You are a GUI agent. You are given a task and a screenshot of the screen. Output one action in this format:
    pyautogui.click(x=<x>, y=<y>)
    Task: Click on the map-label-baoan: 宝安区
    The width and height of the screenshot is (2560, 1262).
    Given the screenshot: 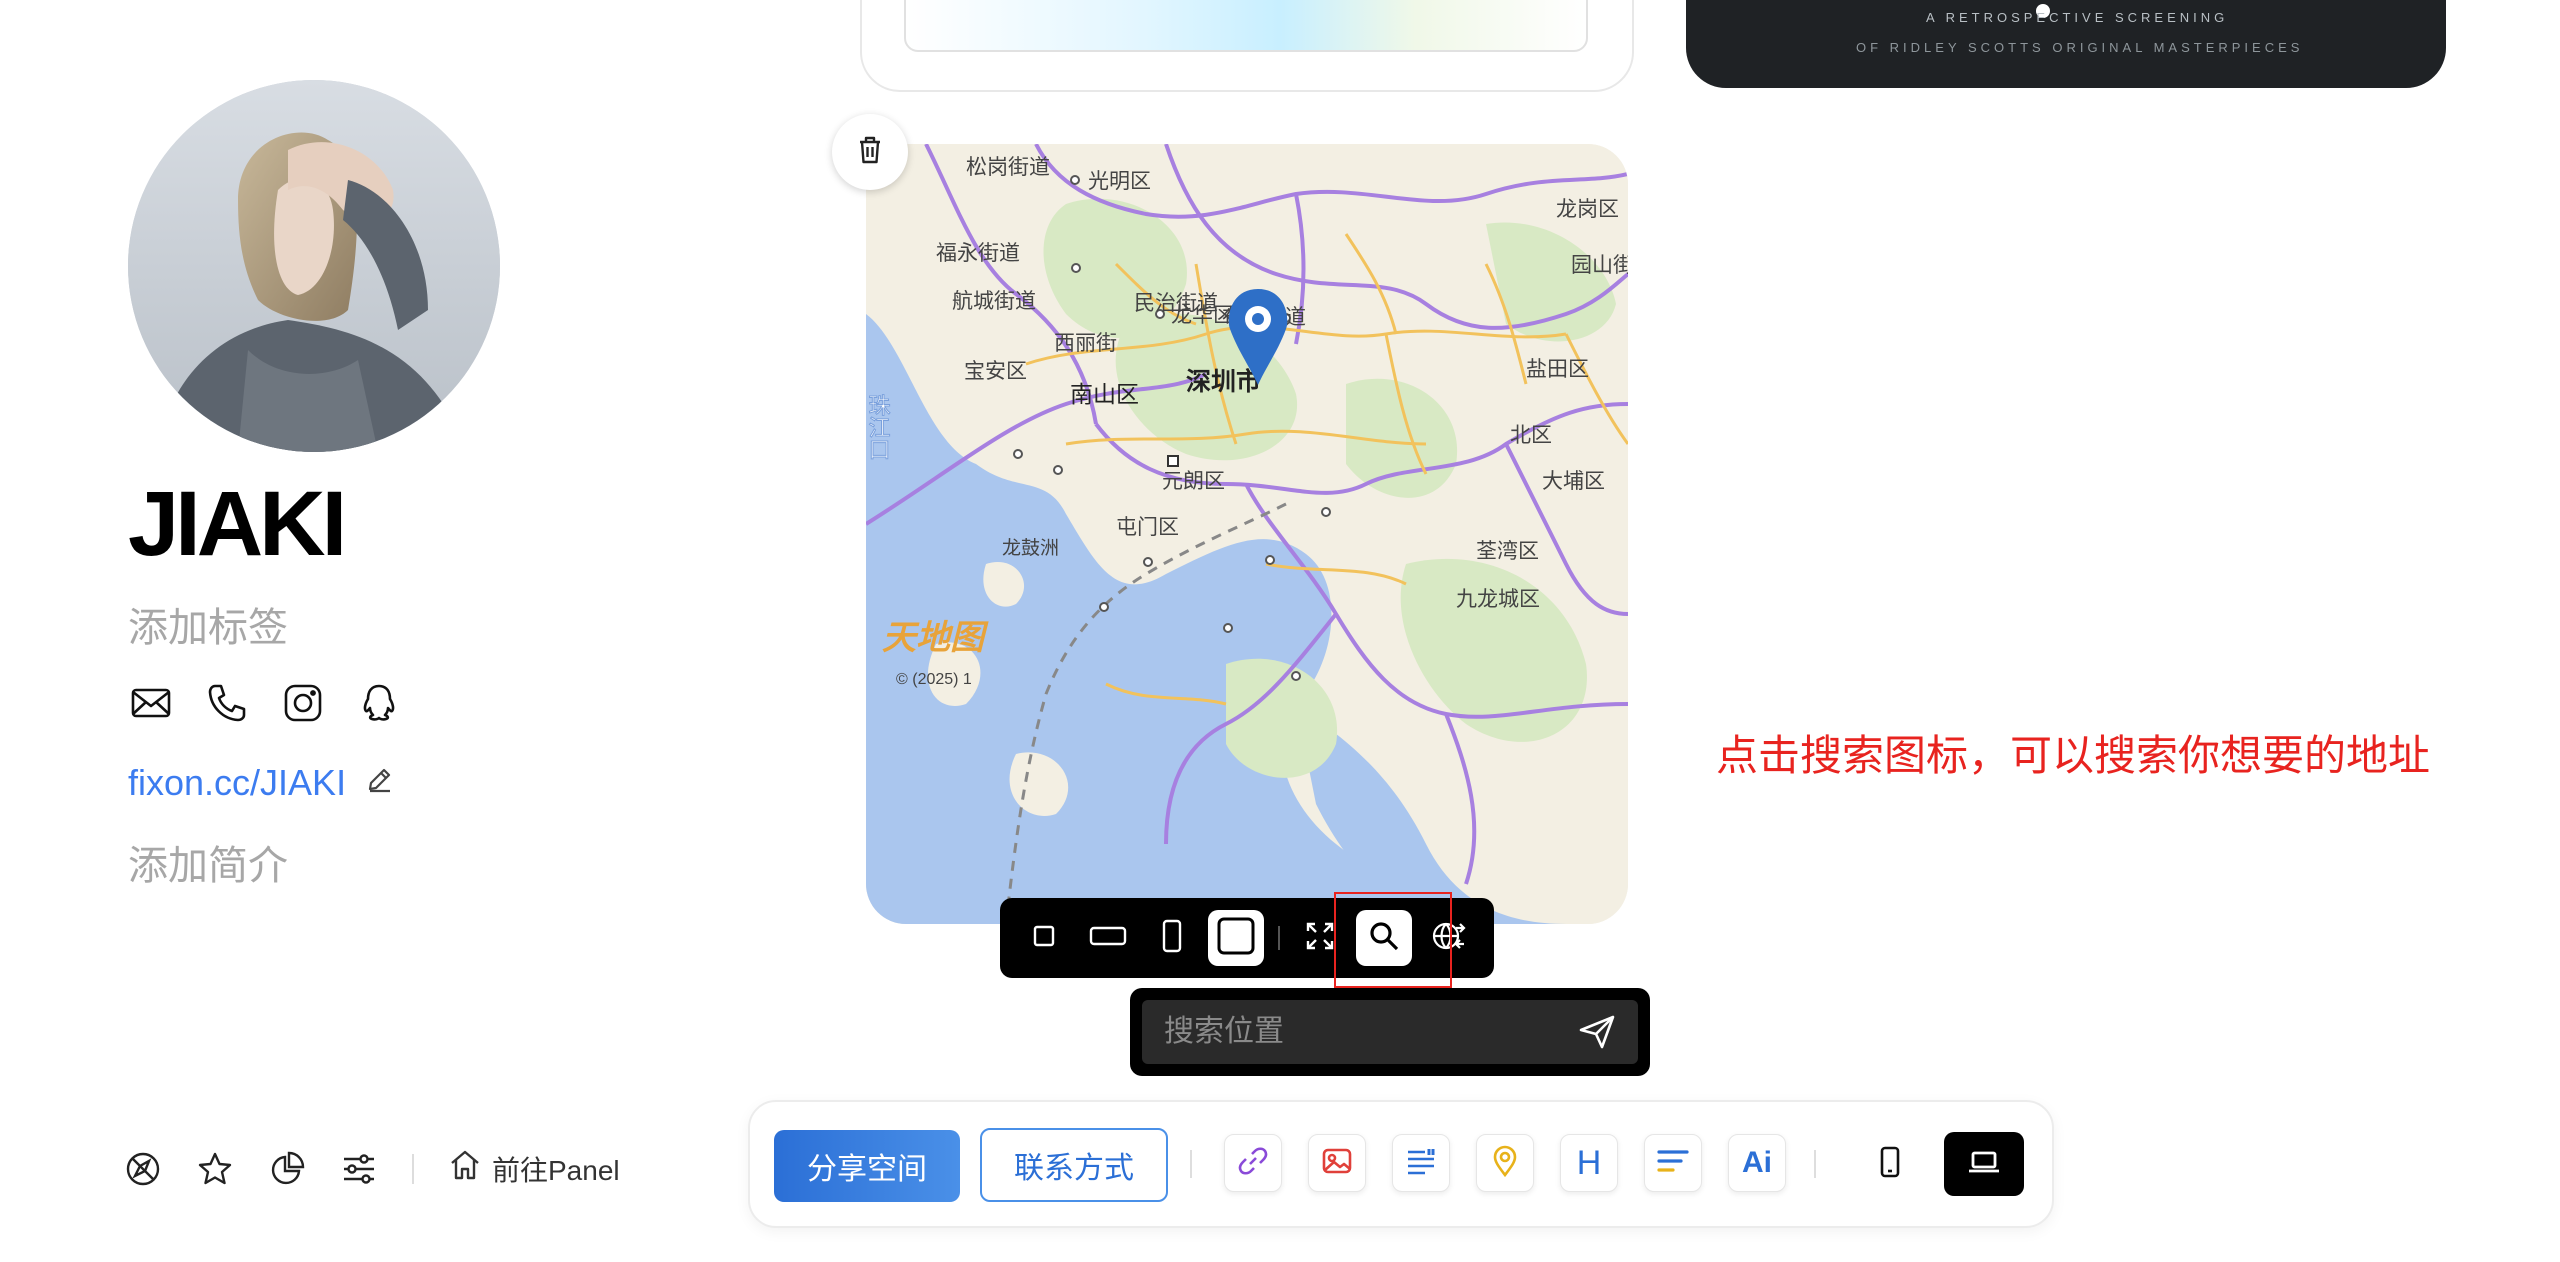 What is the action you would take?
    pyautogui.click(x=995, y=371)
    